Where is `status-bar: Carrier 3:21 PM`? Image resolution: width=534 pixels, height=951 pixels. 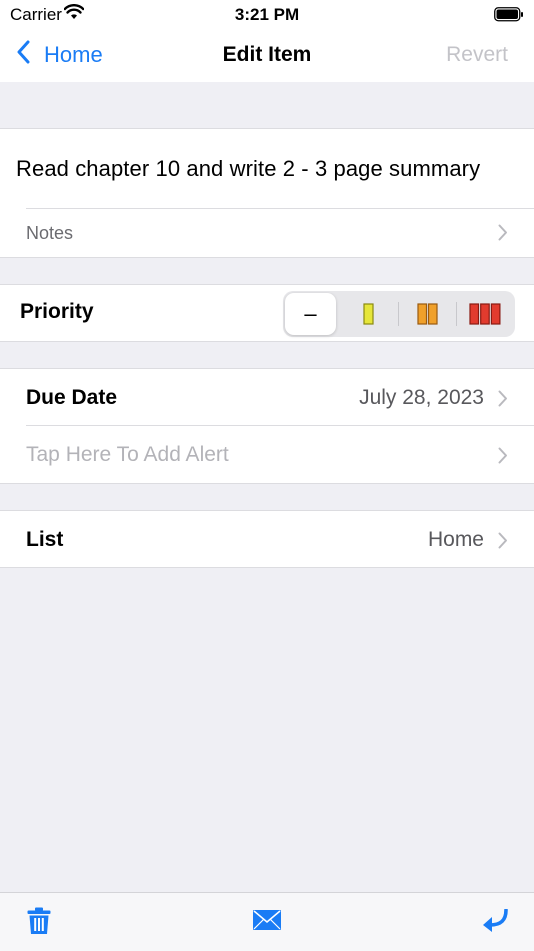
status-bar: Carrier 3:21 PM is located at coordinates (267, 14).